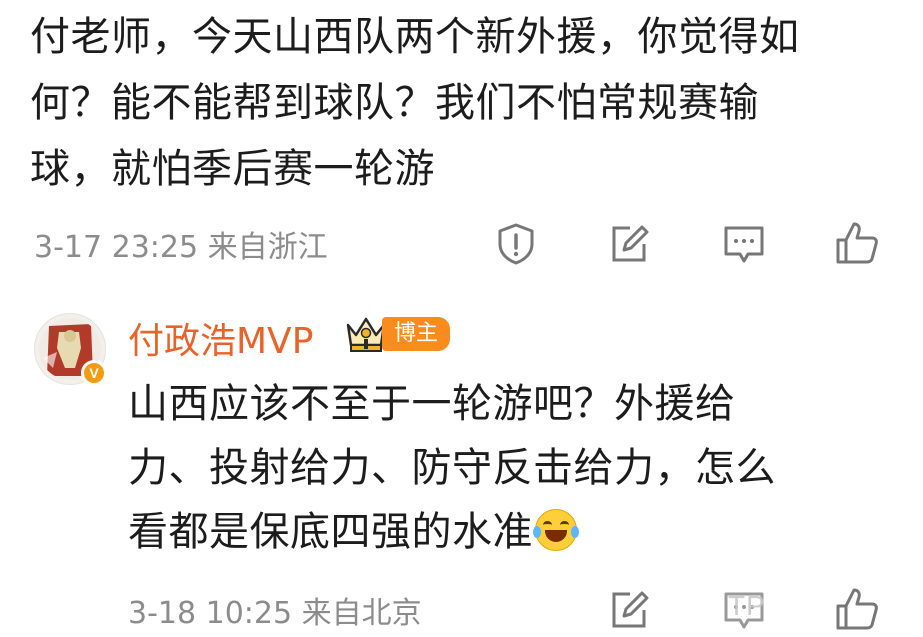 The image size is (923, 637). What do you see at coordinates (556, 530) in the screenshot?
I see `laughing-tears-emoji` at bounding box center [556, 530].